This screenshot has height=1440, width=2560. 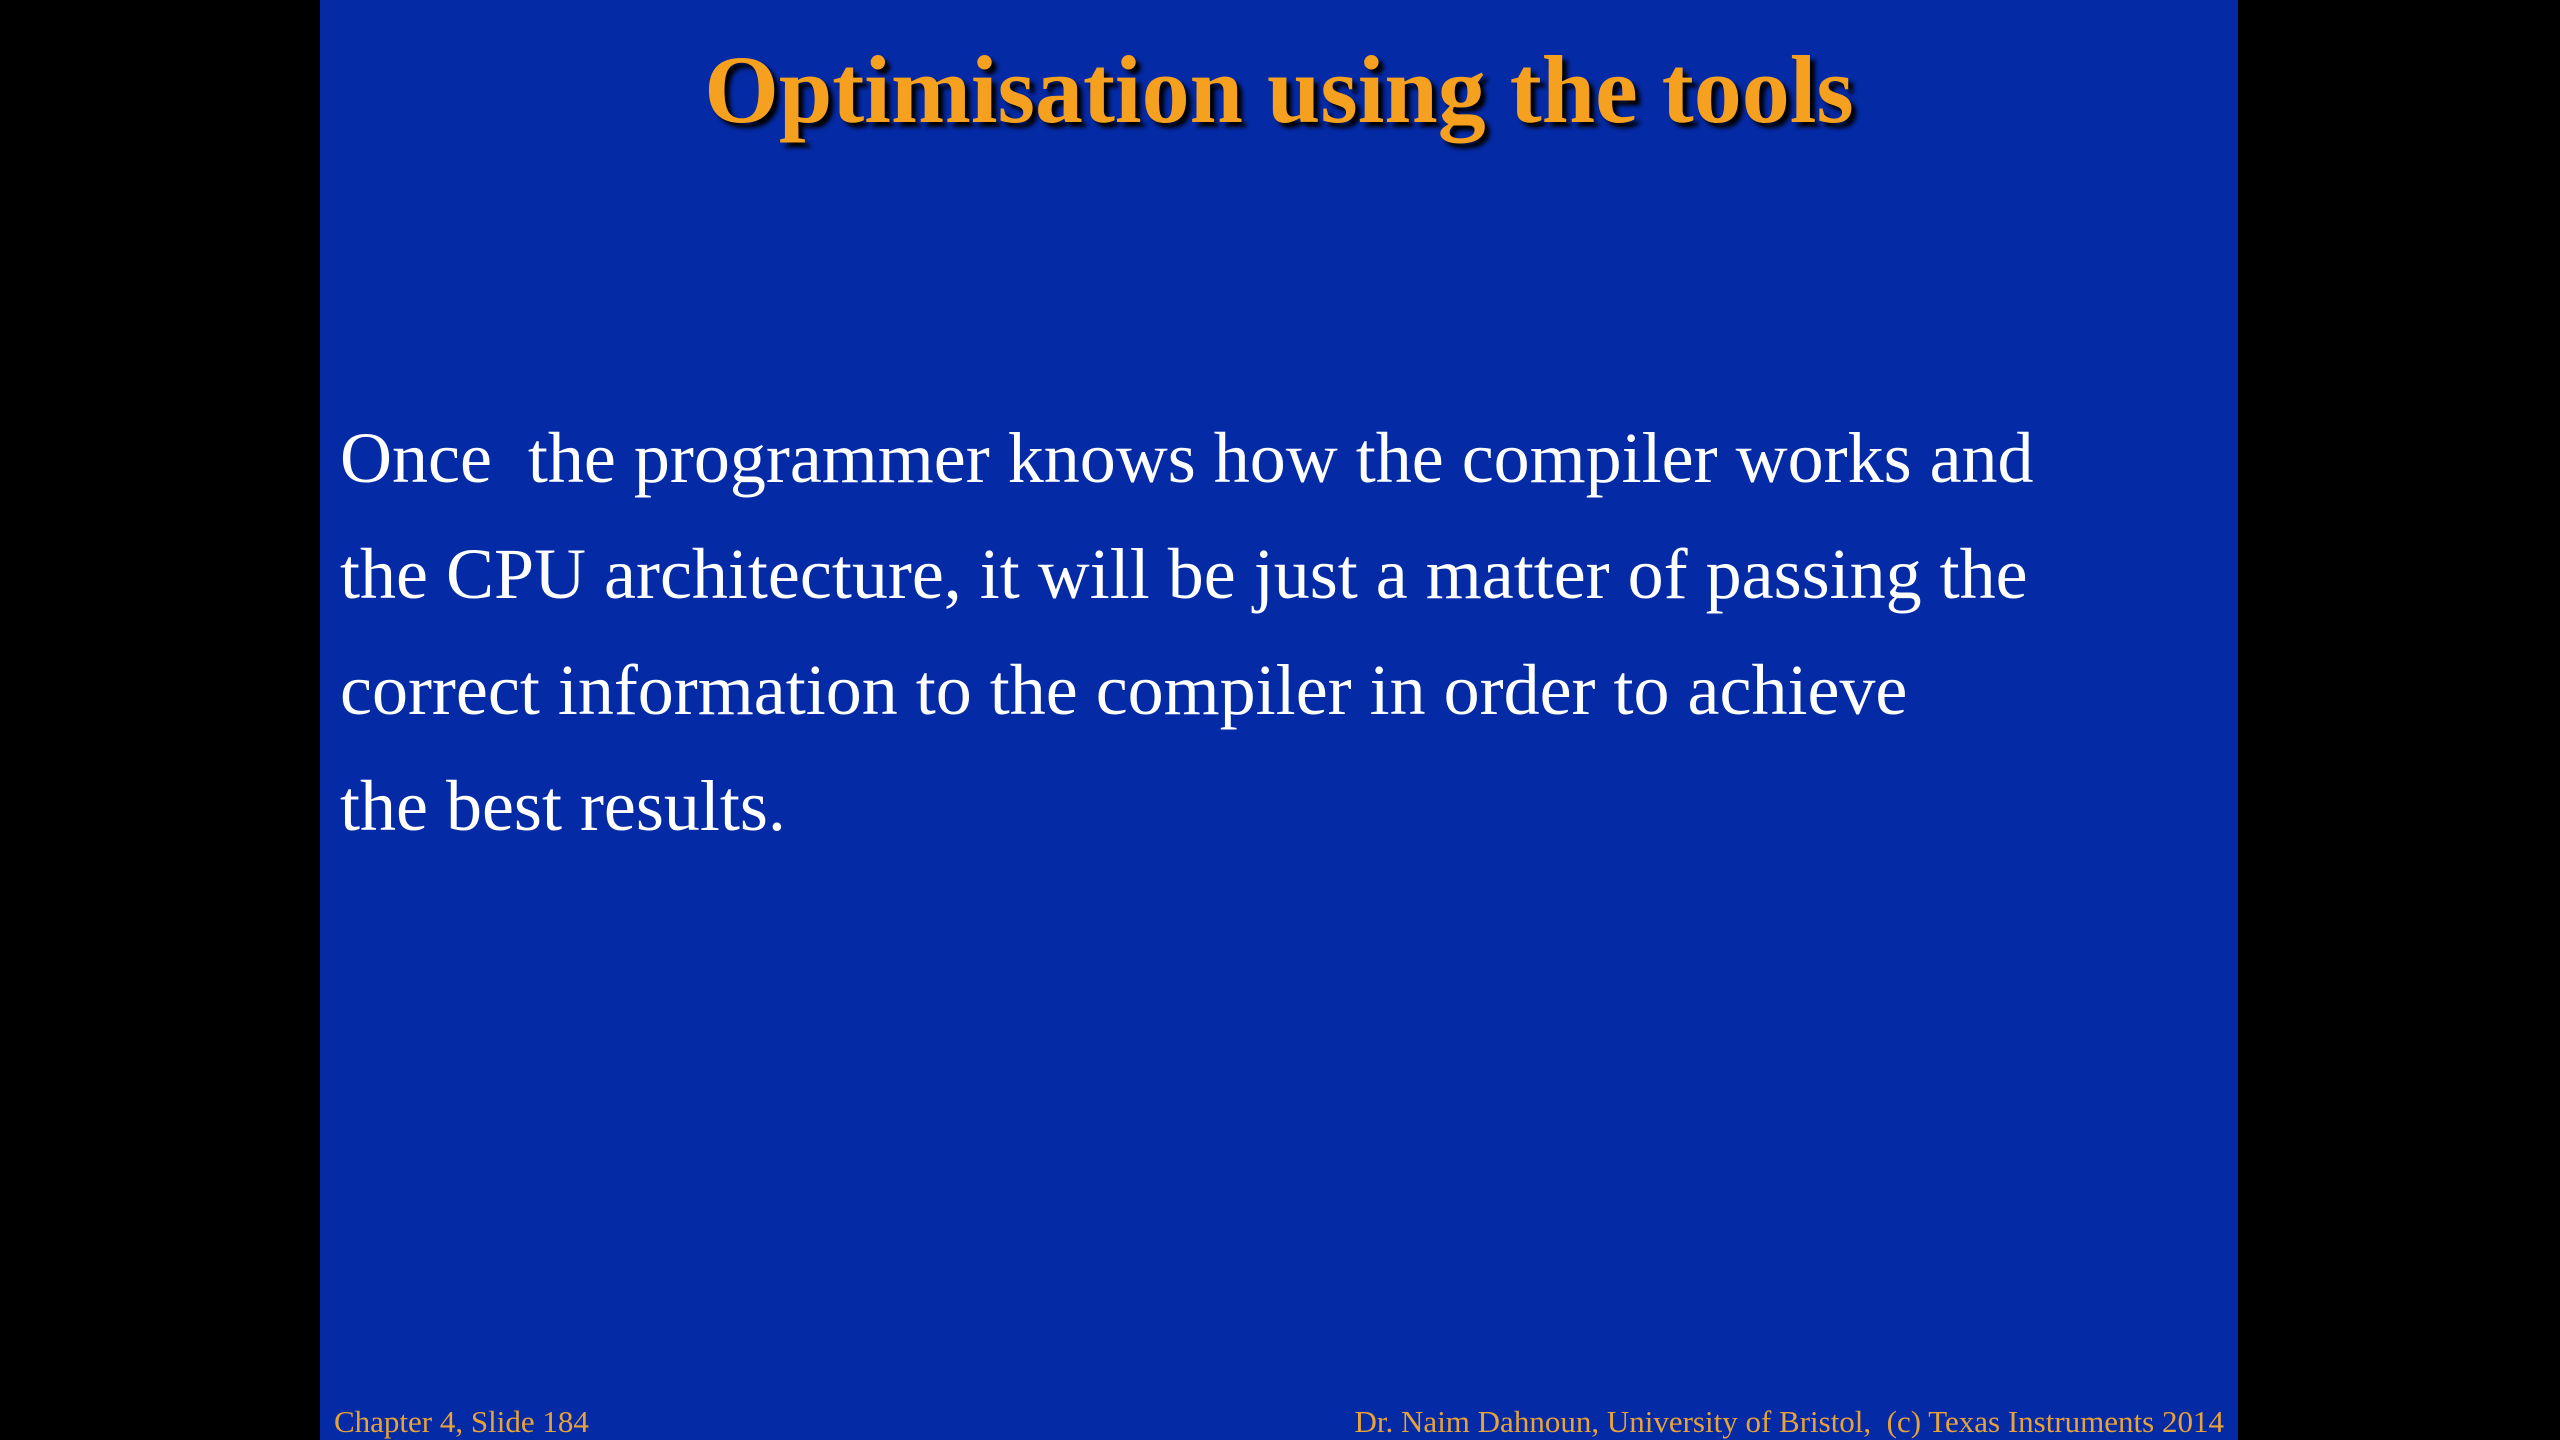 What do you see at coordinates (1279, 89) in the screenshot?
I see `slide-title: Optimisation using the tools` at bounding box center [1279, 89].